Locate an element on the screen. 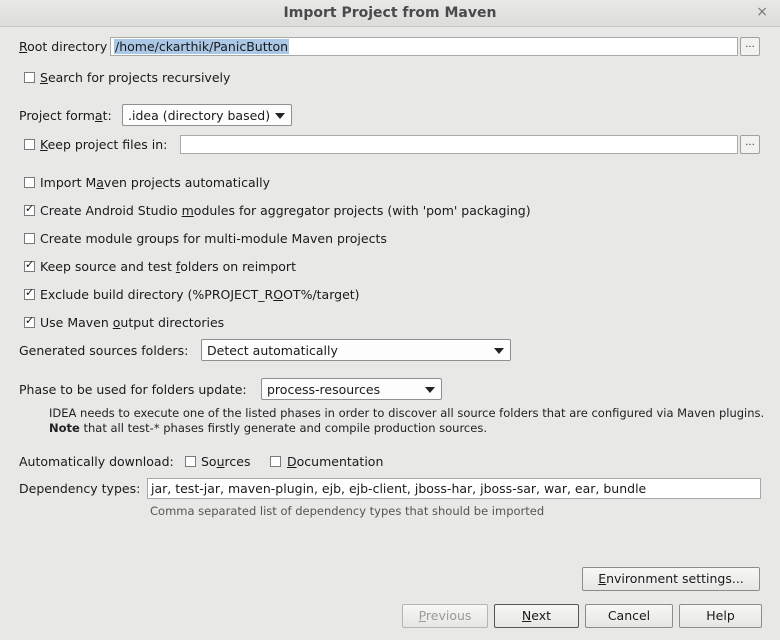 This screenshot has height=640, width=780. title-bar: Import Project from Maven × is located at coordinates (390, 13).